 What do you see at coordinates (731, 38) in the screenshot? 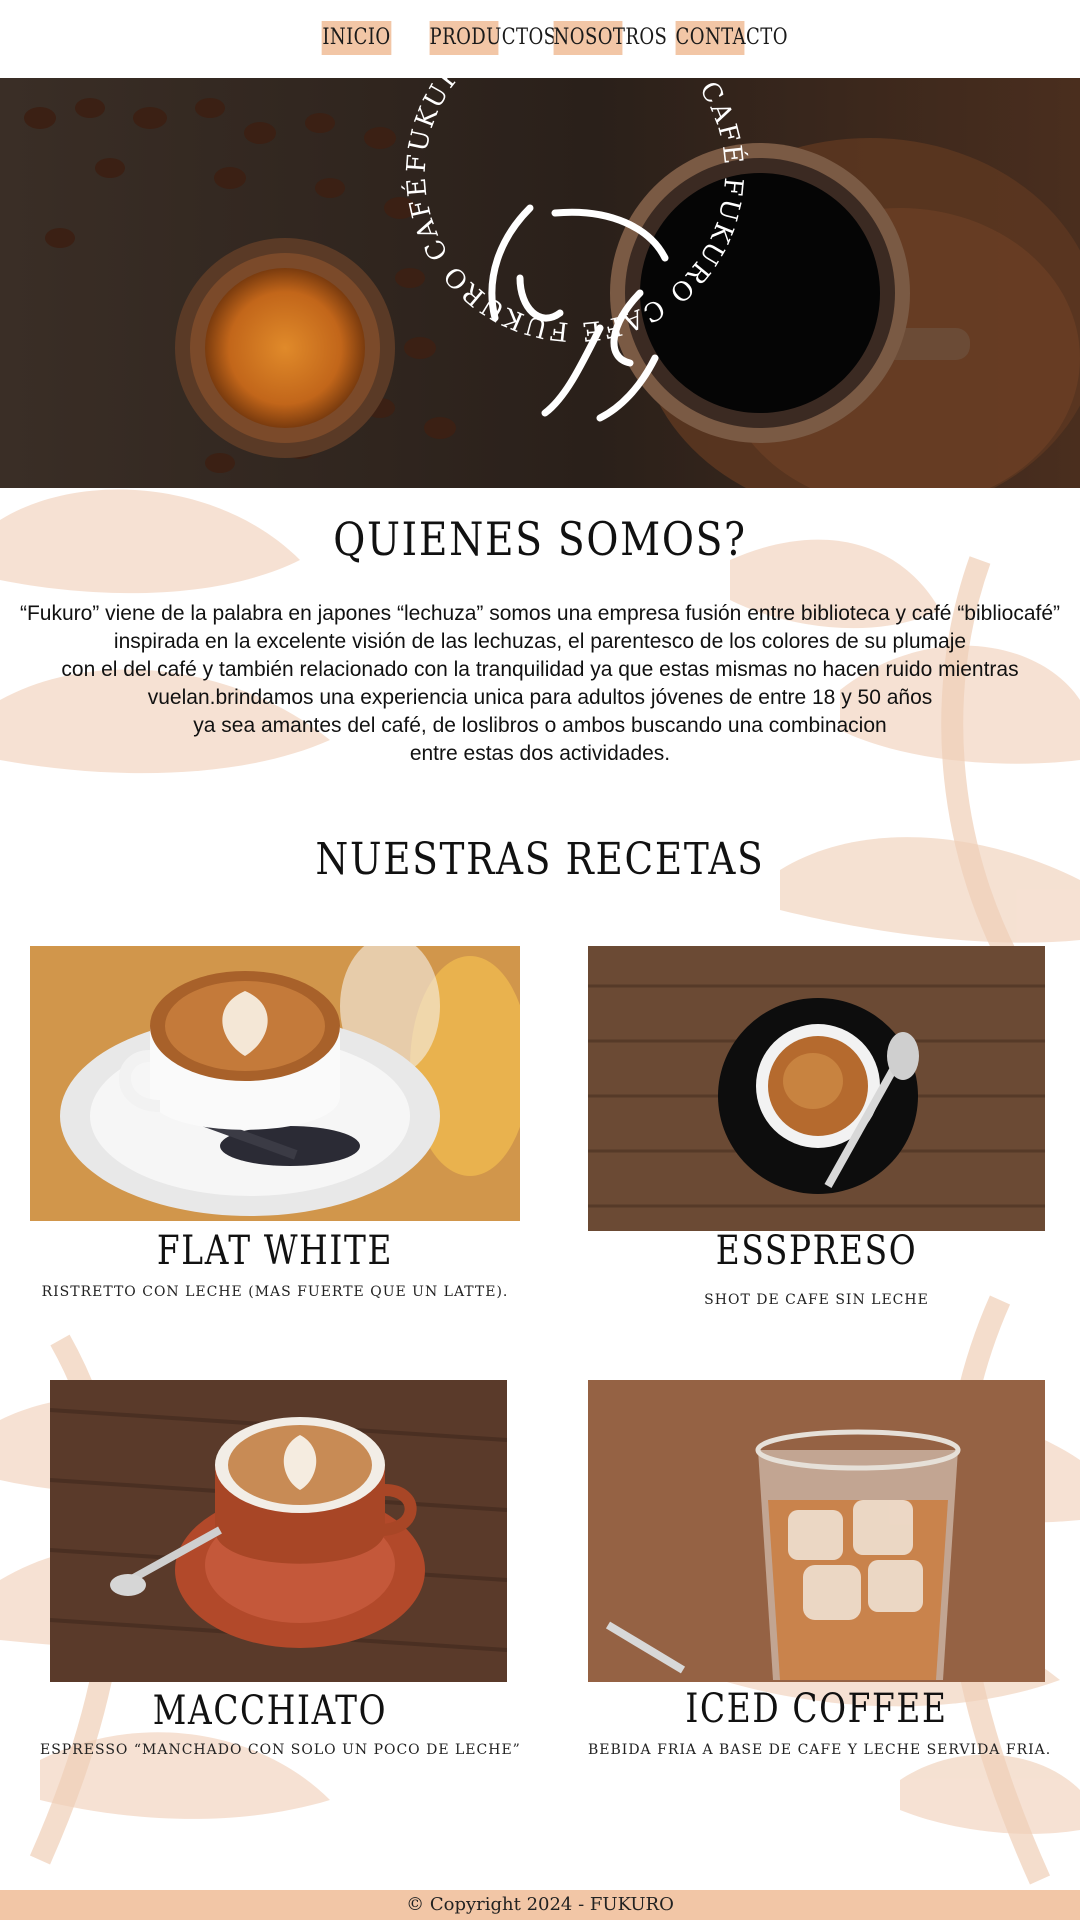
I see `nav-link-contacto: CONTACTO` at bounding box center [731, 38].